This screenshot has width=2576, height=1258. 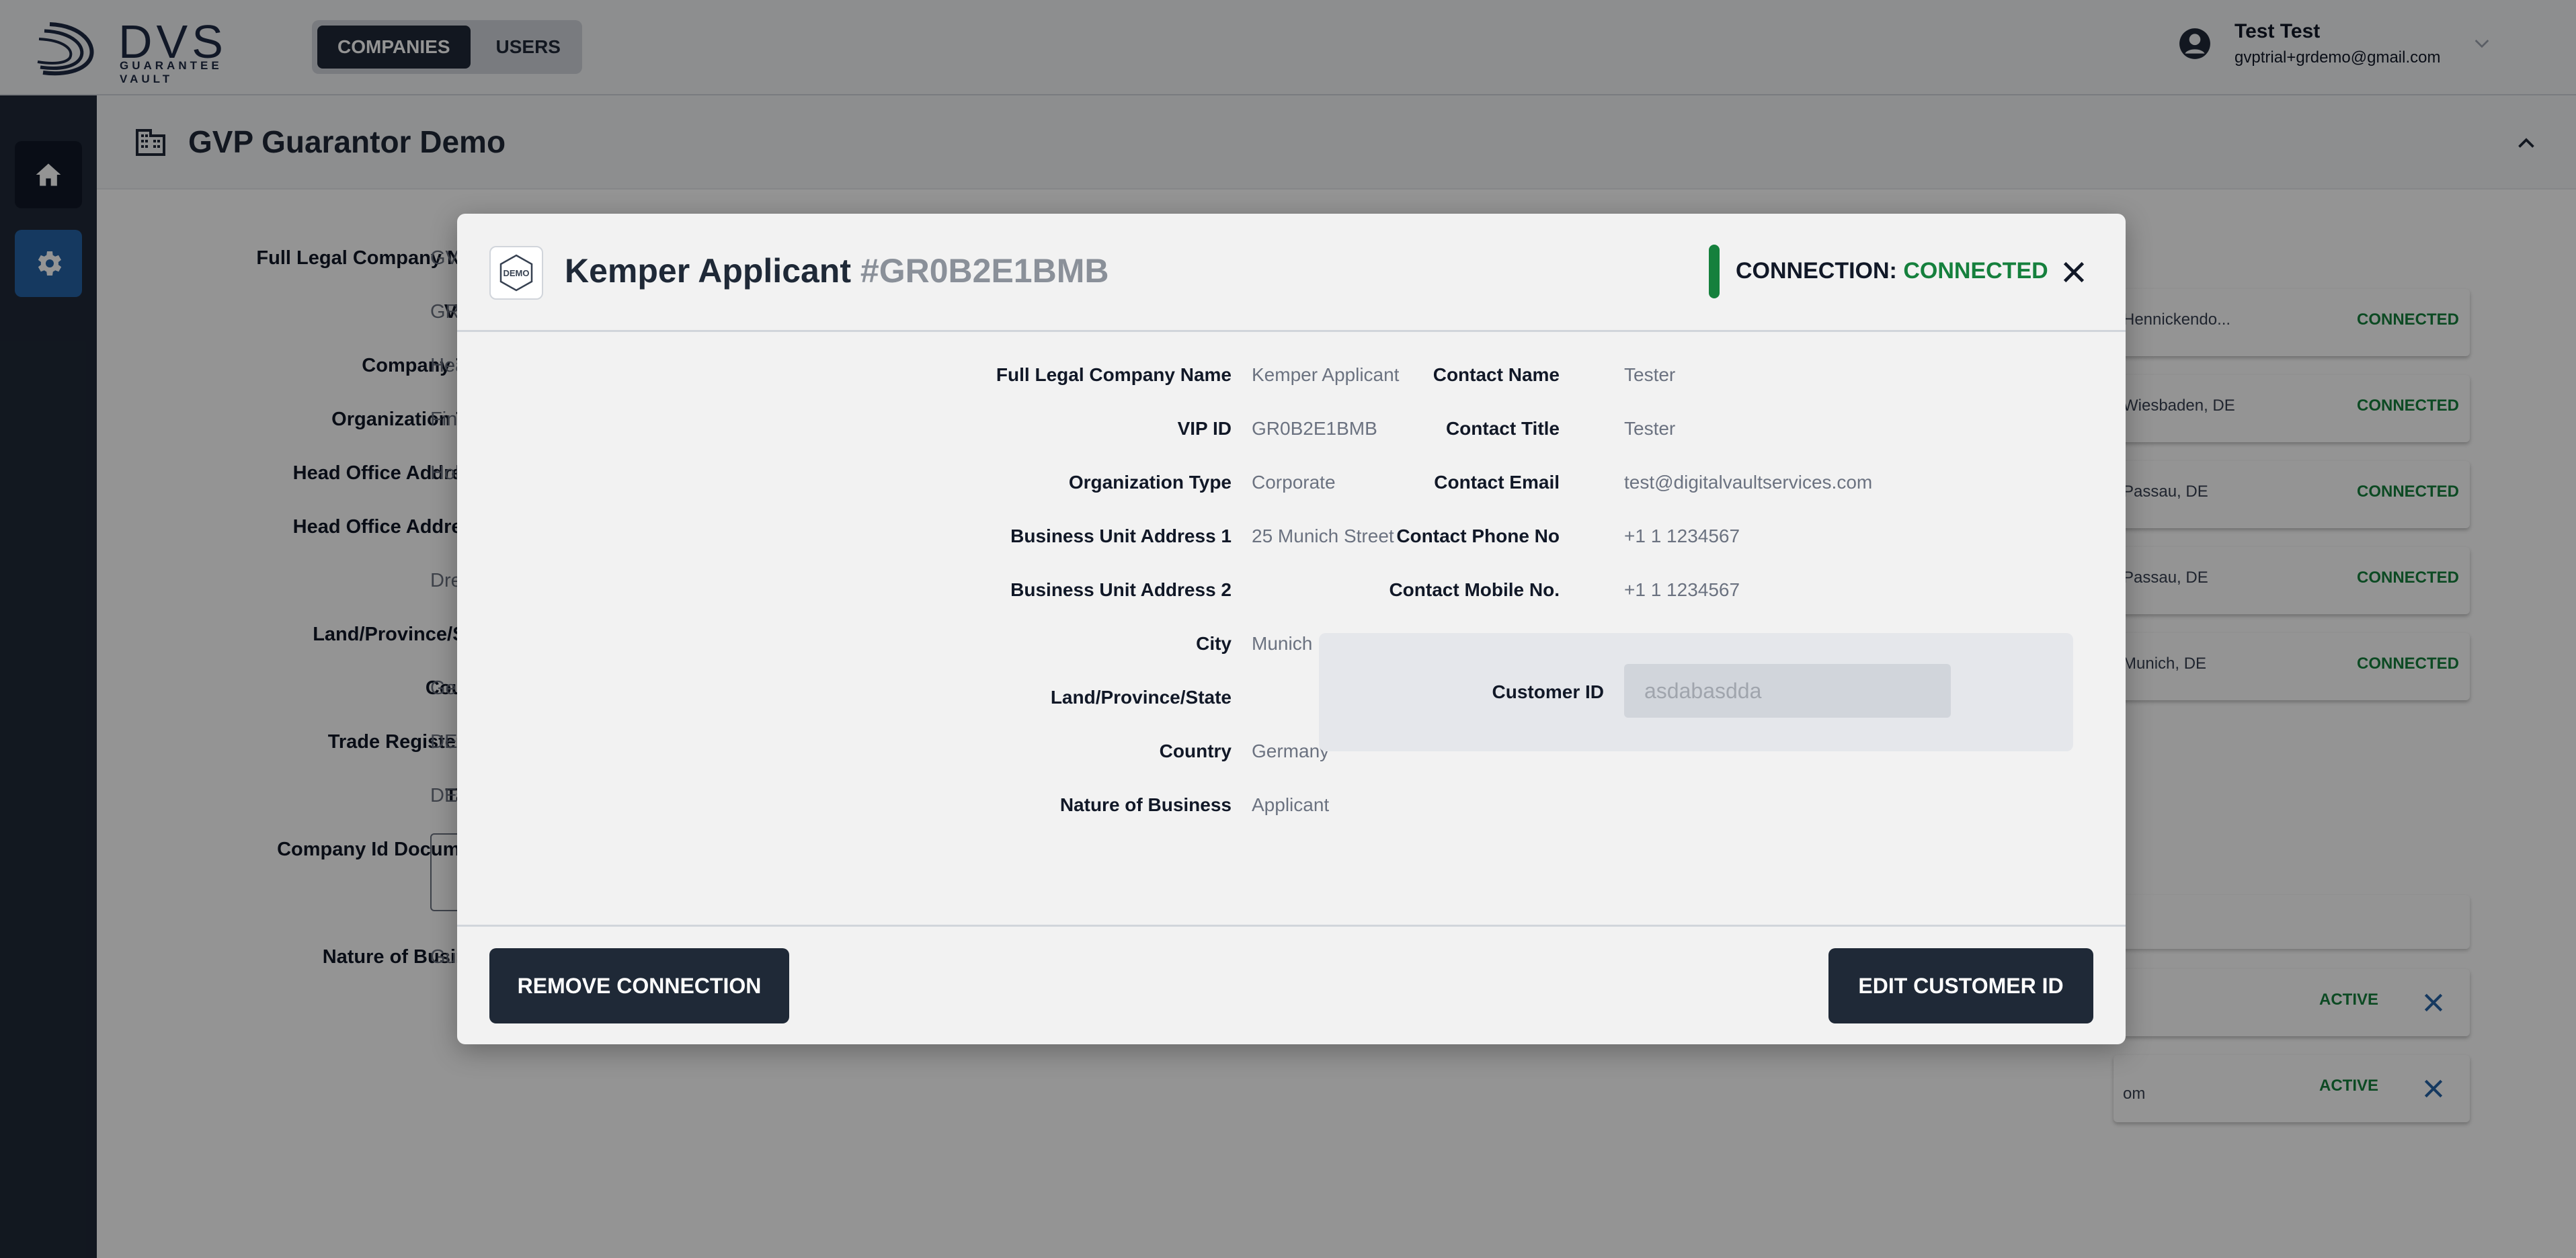 I want to click on connection-label: CONNECTION:, so click(x=1816, y=271).